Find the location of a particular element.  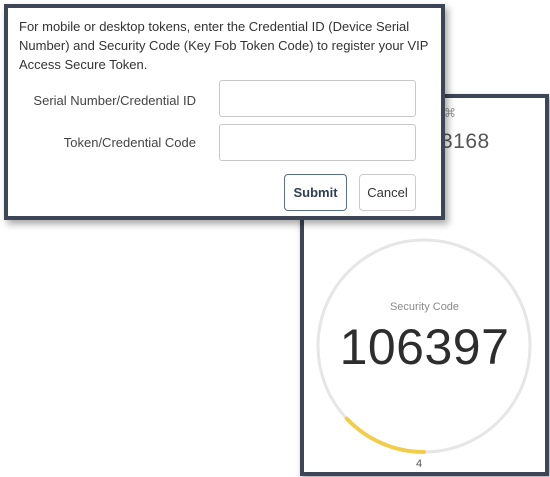

countdown-seconds: 4 is located at coordinates (419, 464).